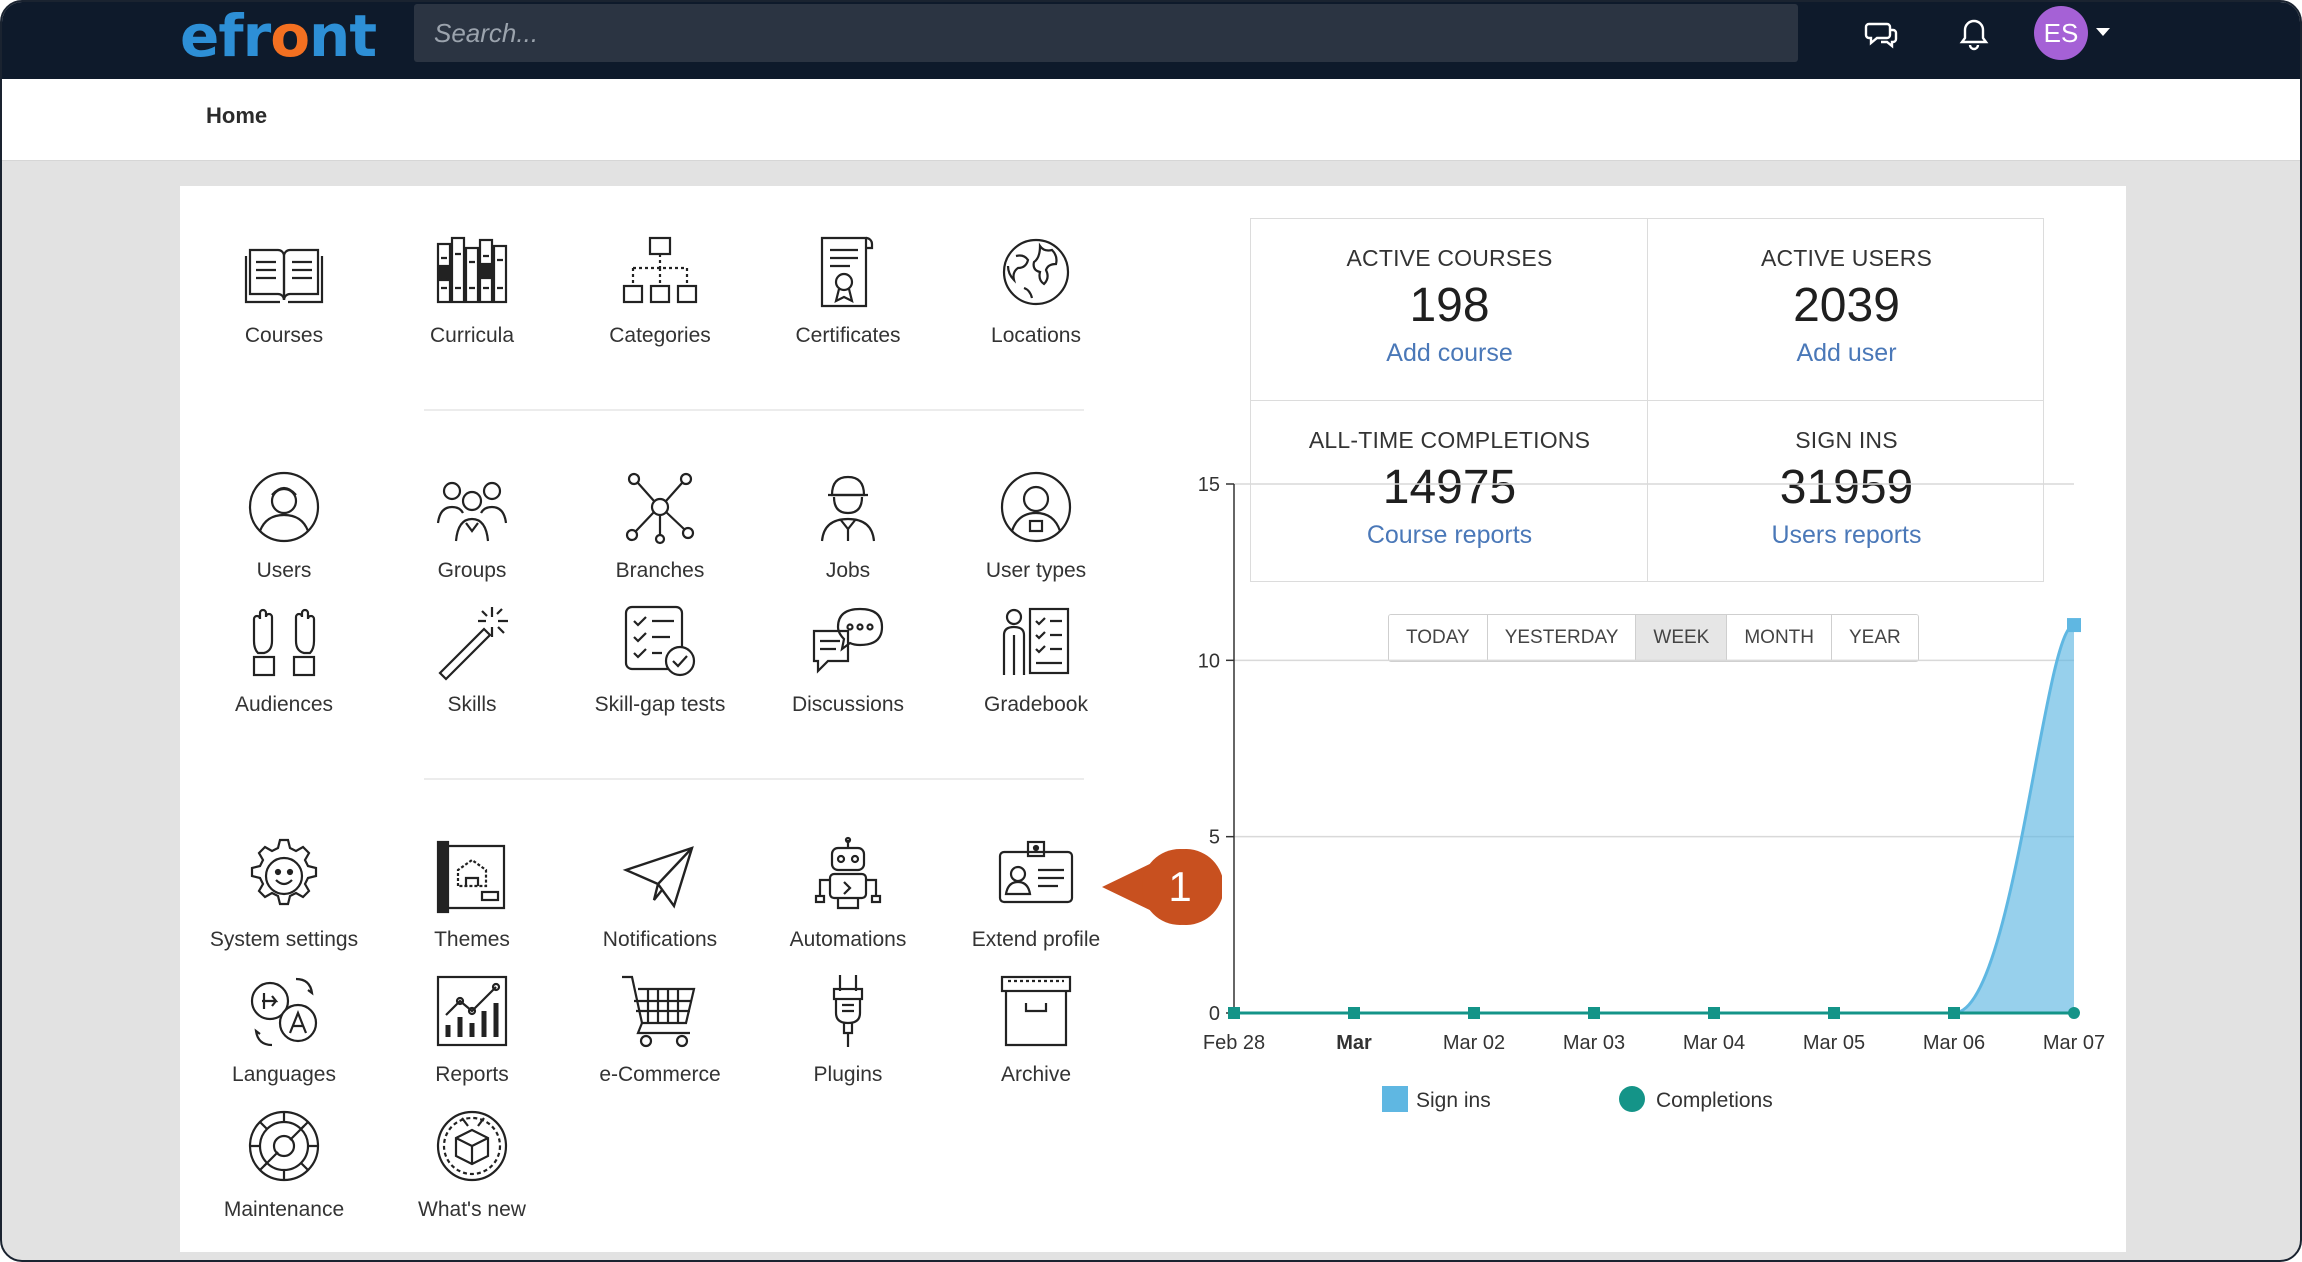  I want to click on tile-system-settings: System settings, so click(284, 894).